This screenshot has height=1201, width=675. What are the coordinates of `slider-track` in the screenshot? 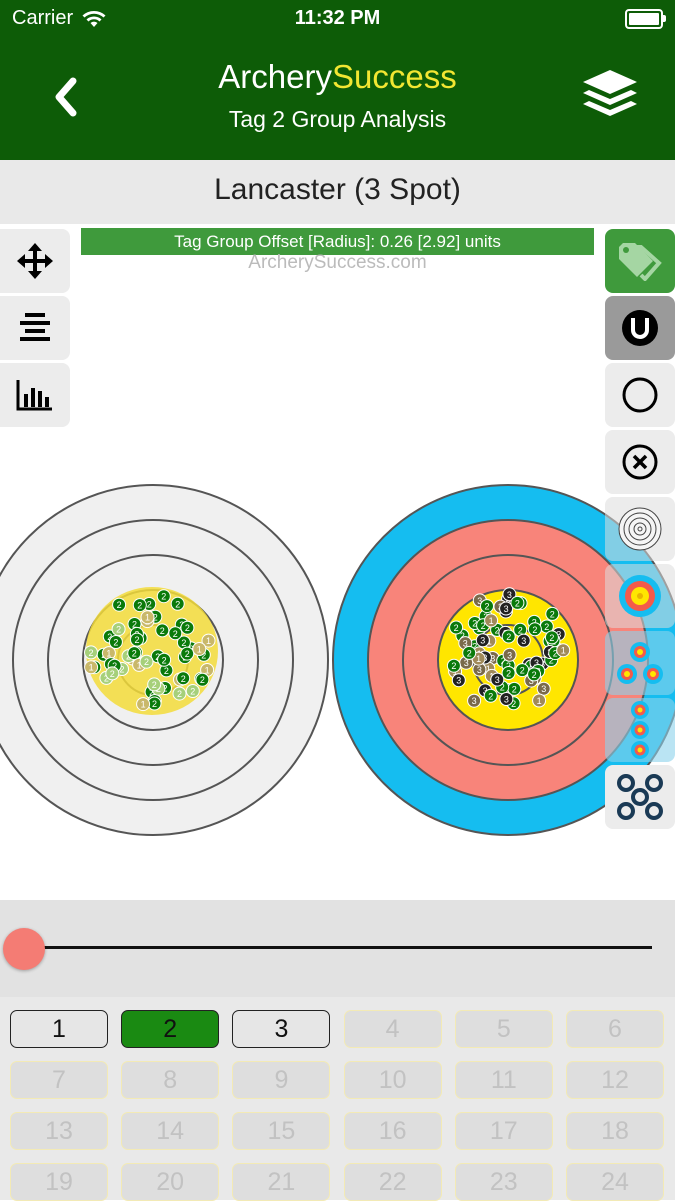 It's located at (337, 947).